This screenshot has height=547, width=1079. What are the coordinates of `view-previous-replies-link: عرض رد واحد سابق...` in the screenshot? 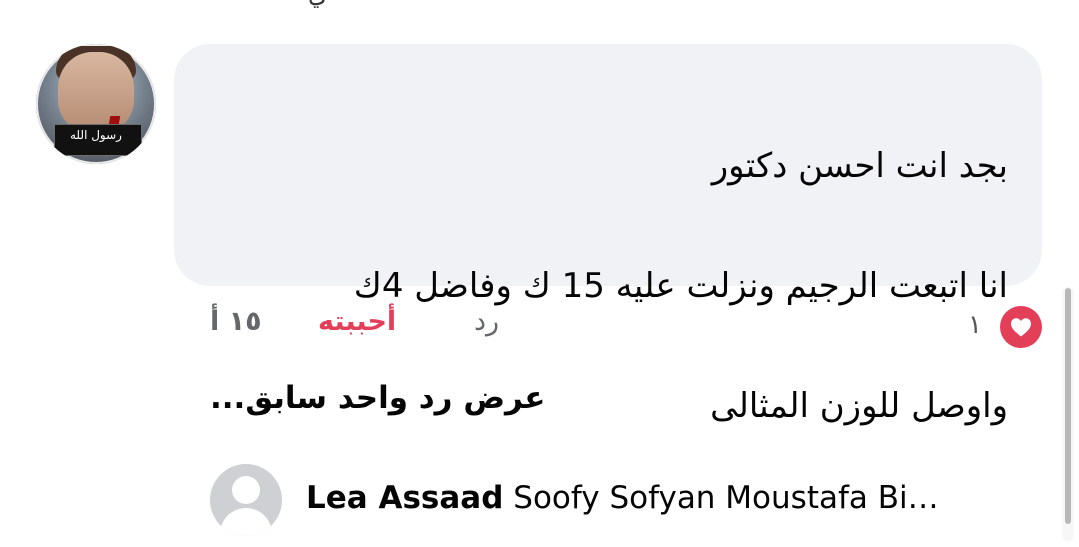 It's located at (377, 398).